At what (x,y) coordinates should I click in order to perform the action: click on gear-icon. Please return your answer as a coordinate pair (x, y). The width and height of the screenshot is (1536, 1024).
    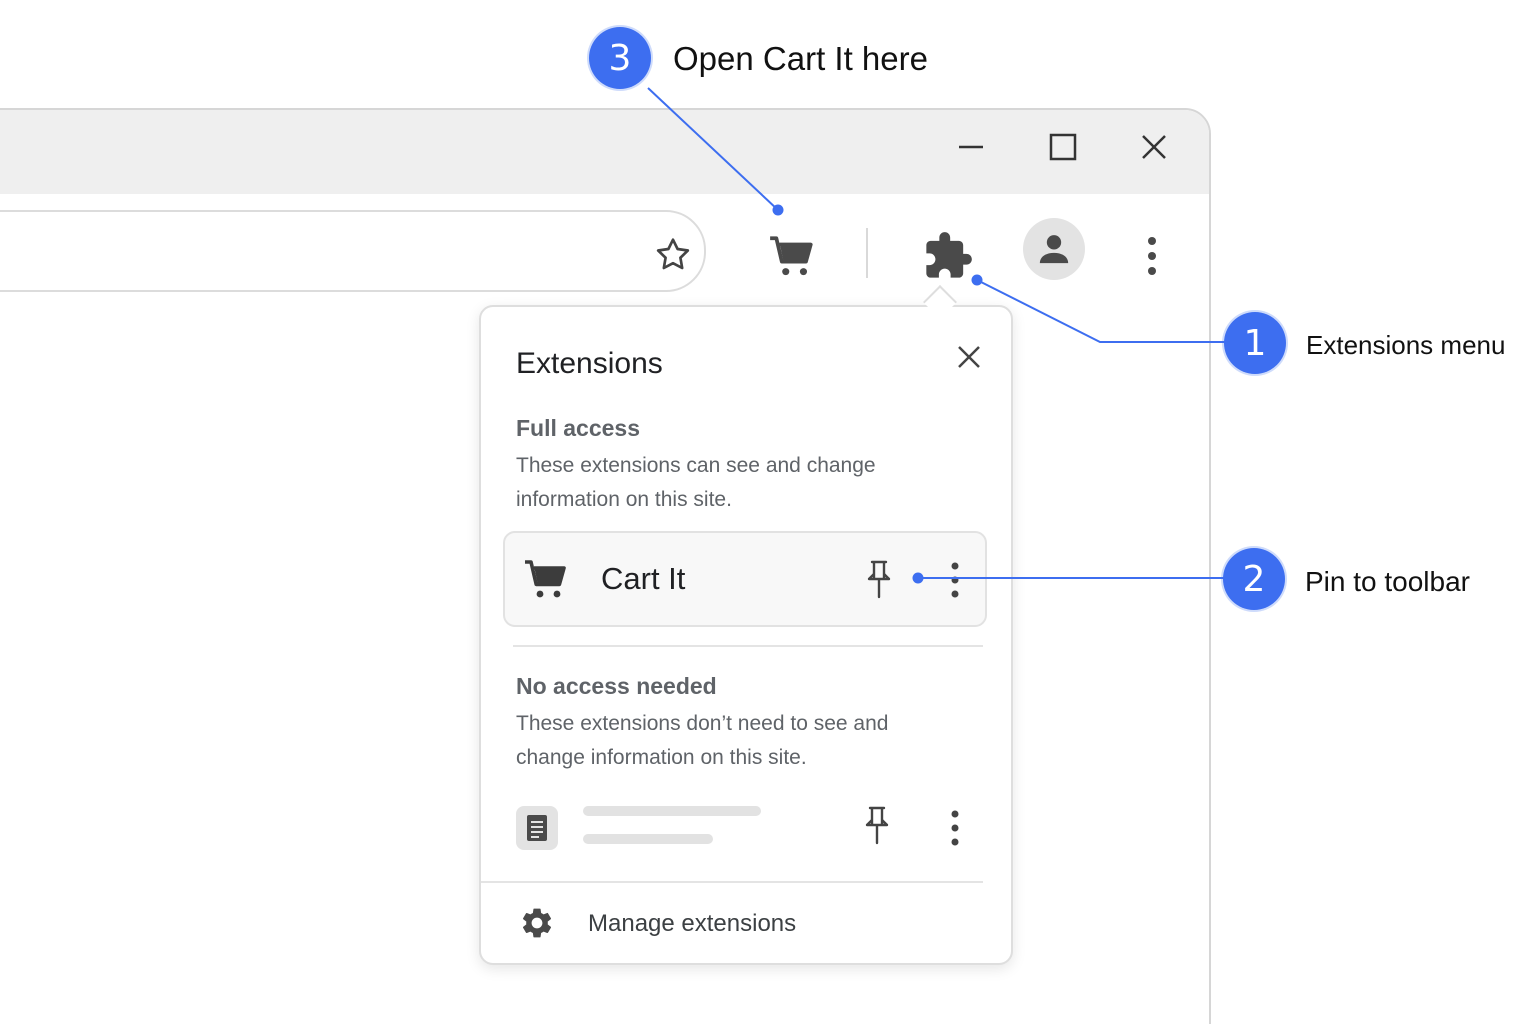
    Looking at the image, I should click on (537, 923).